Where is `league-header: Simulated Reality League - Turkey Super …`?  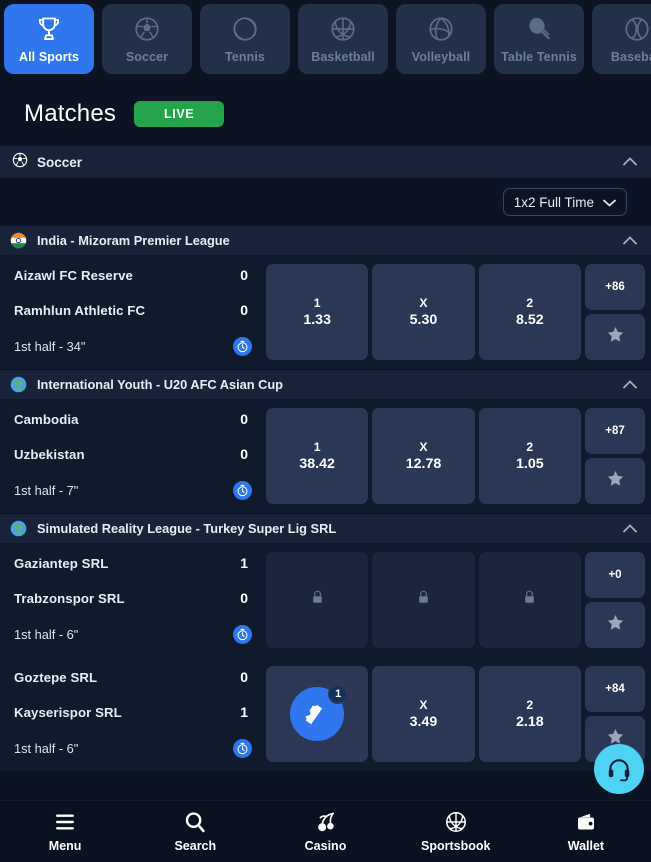
league-header: Simulated Reality League - Turkey Super … is located at coordinates (325, 528).